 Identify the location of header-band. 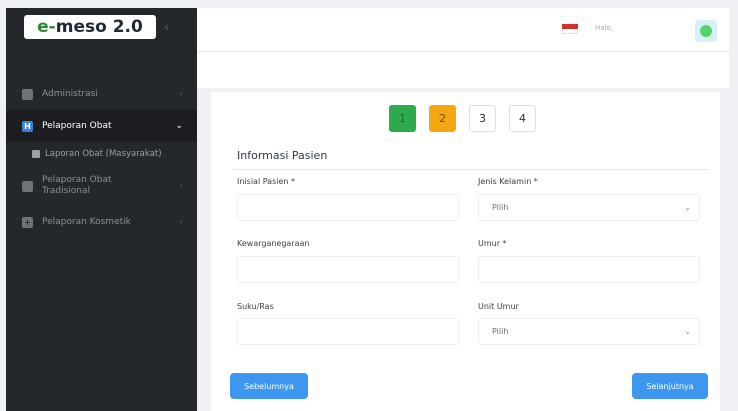
(463, 70).